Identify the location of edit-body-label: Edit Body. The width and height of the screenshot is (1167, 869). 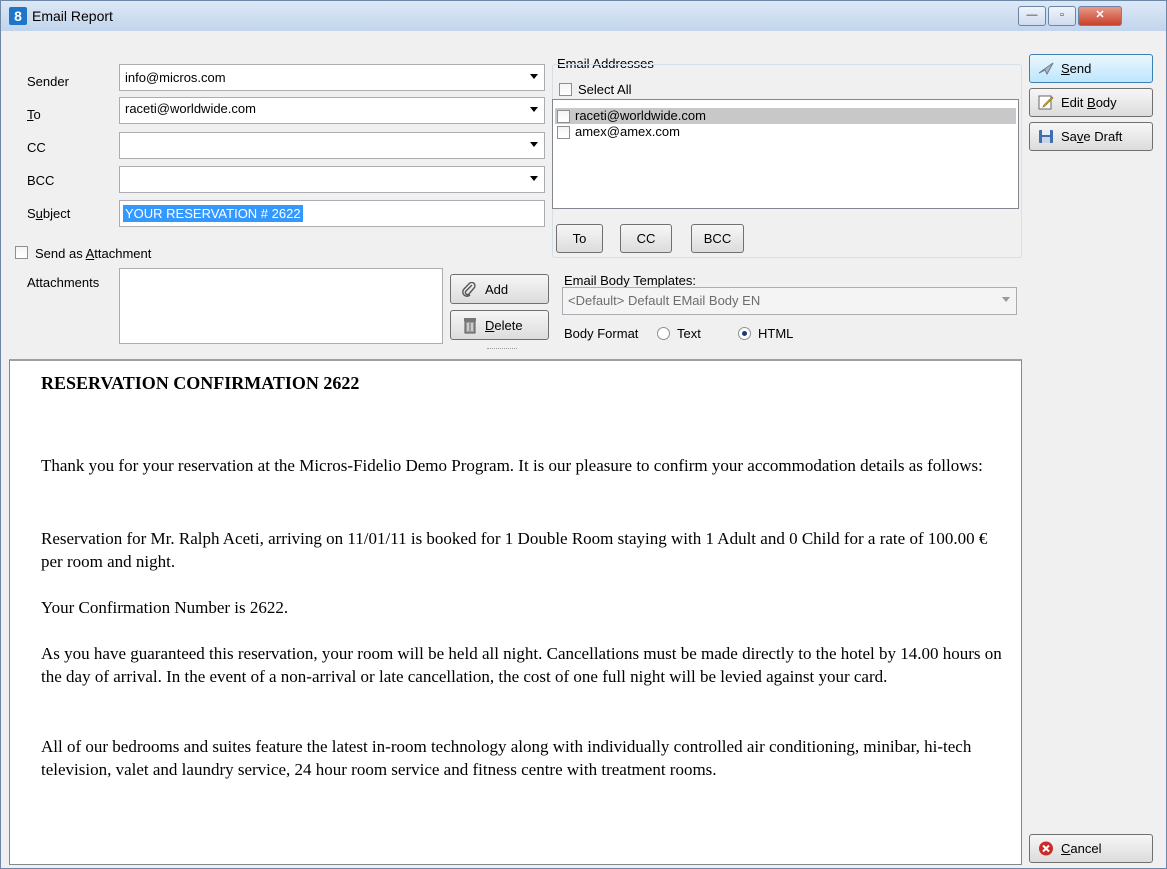
(1089, 102).